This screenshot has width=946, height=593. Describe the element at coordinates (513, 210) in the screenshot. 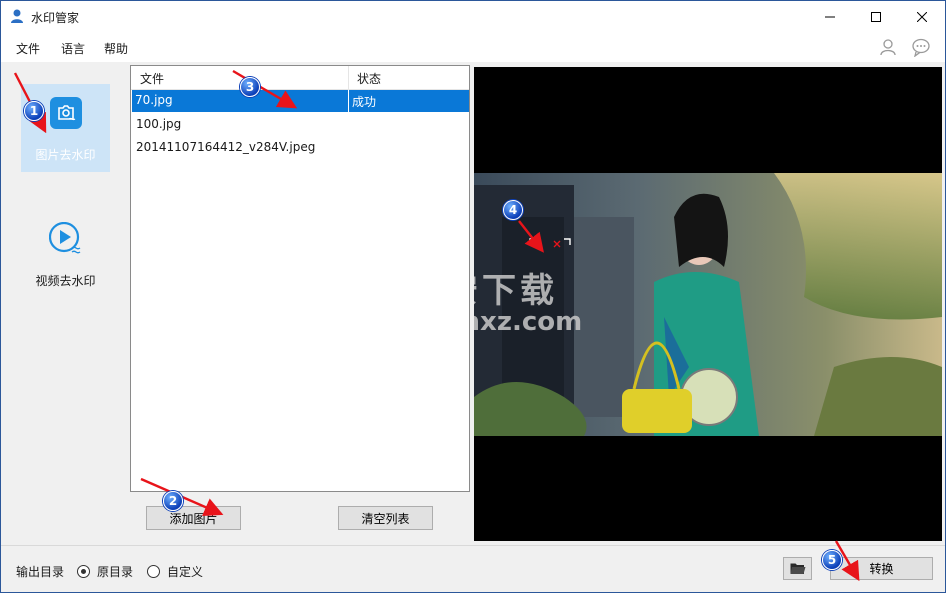

I see `annotation-badge: 4` at that location.